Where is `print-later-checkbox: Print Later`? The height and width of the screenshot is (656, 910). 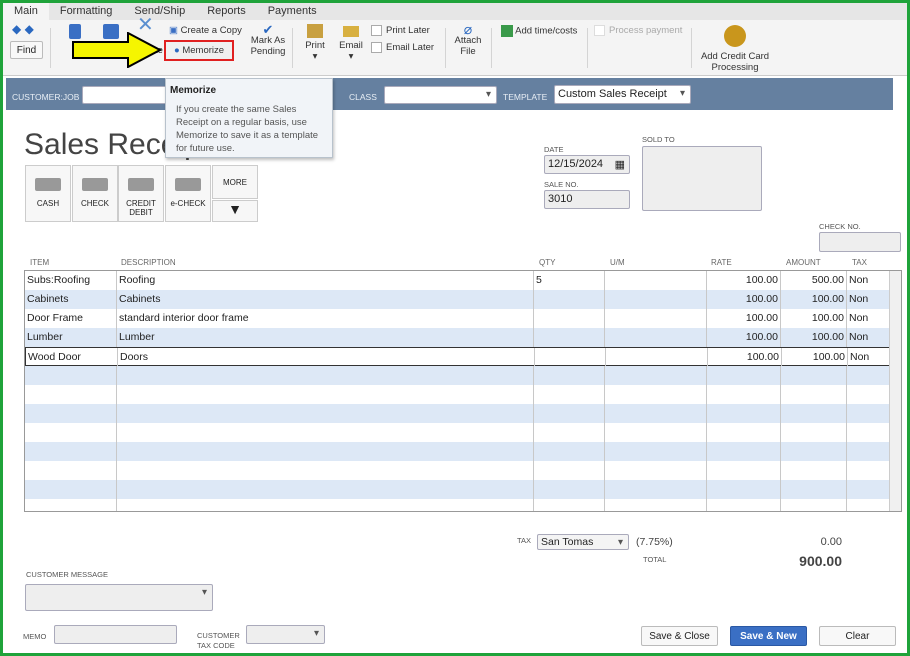 print-later-checkbox: Print Later is located at coordinates (400, 30).